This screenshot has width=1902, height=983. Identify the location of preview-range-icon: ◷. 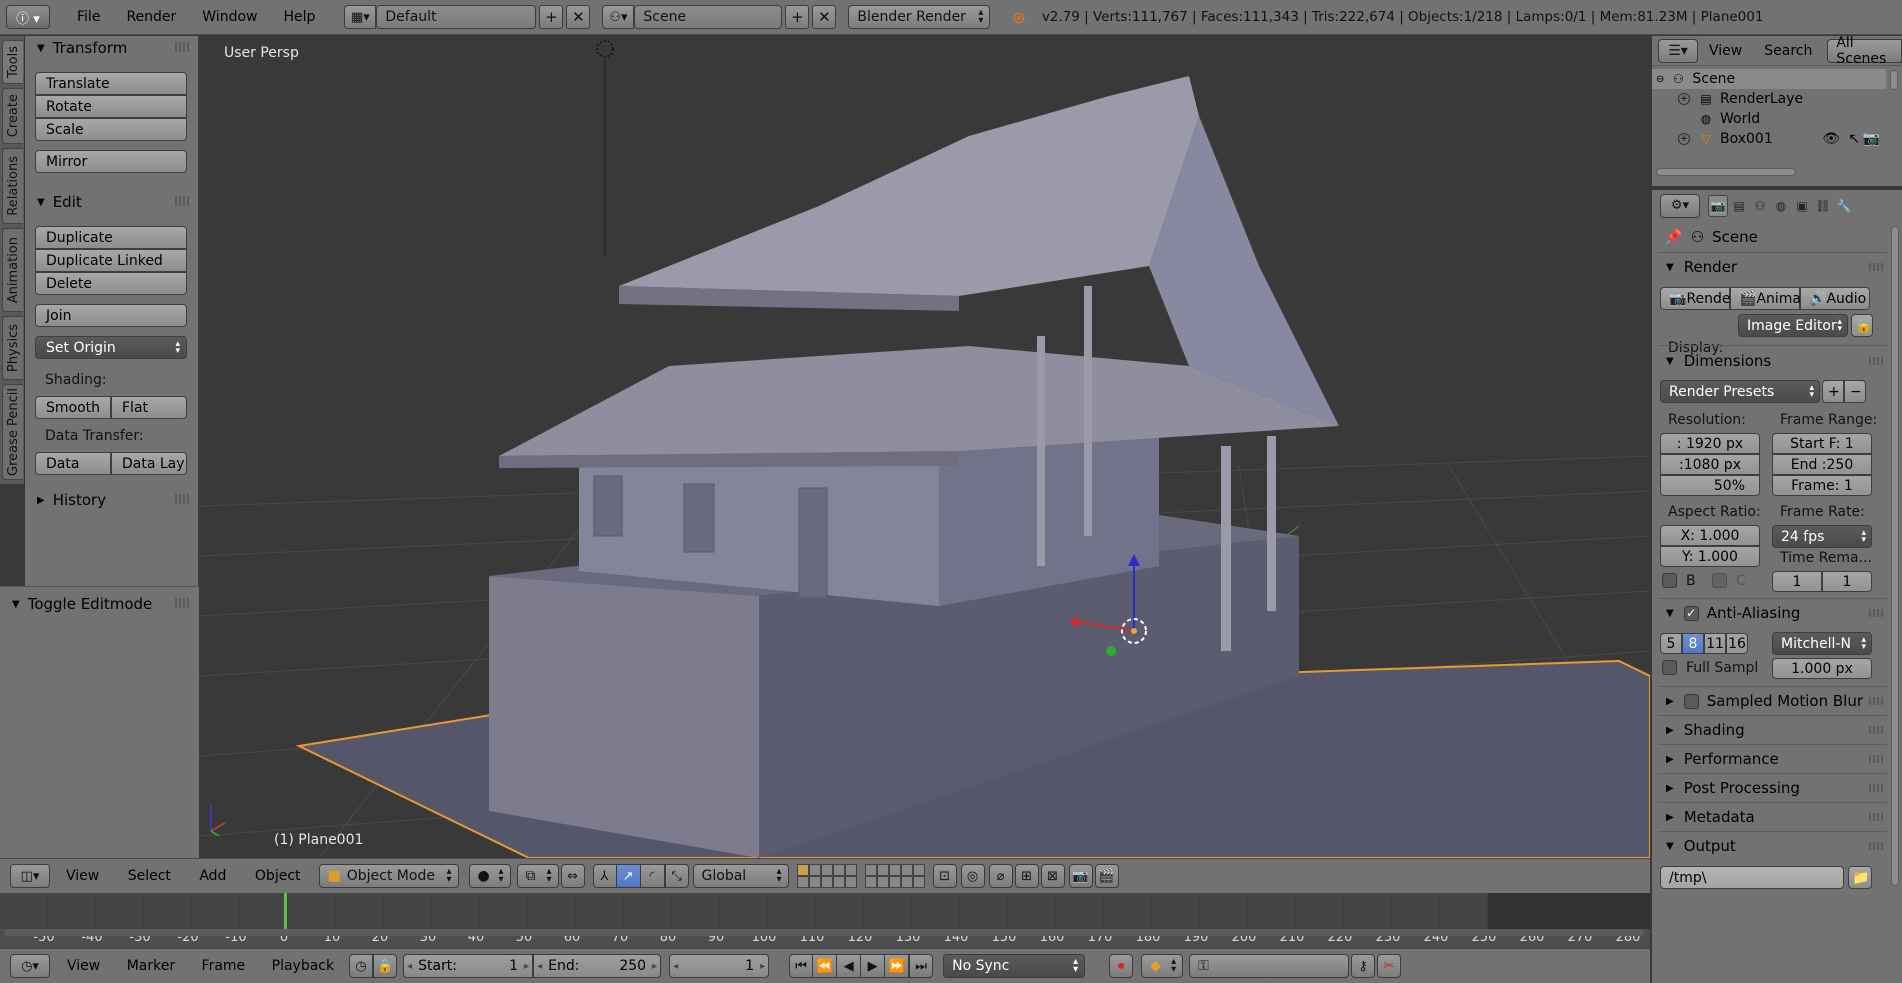
(361, 966).